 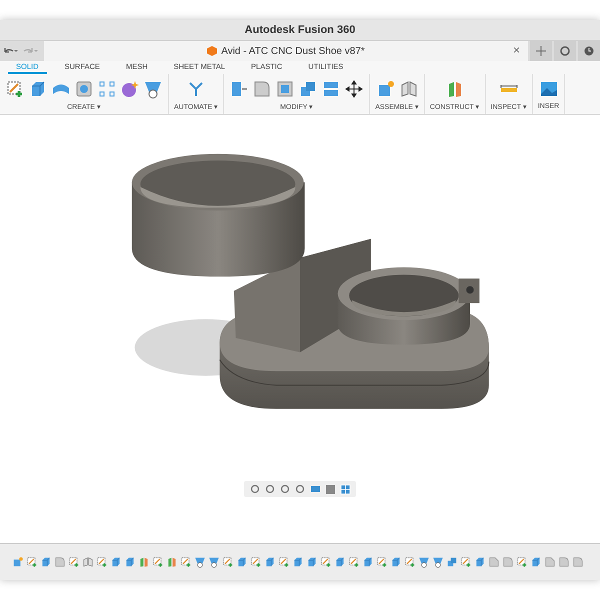 I want to click on component-icon, so click(x=18, y=562).